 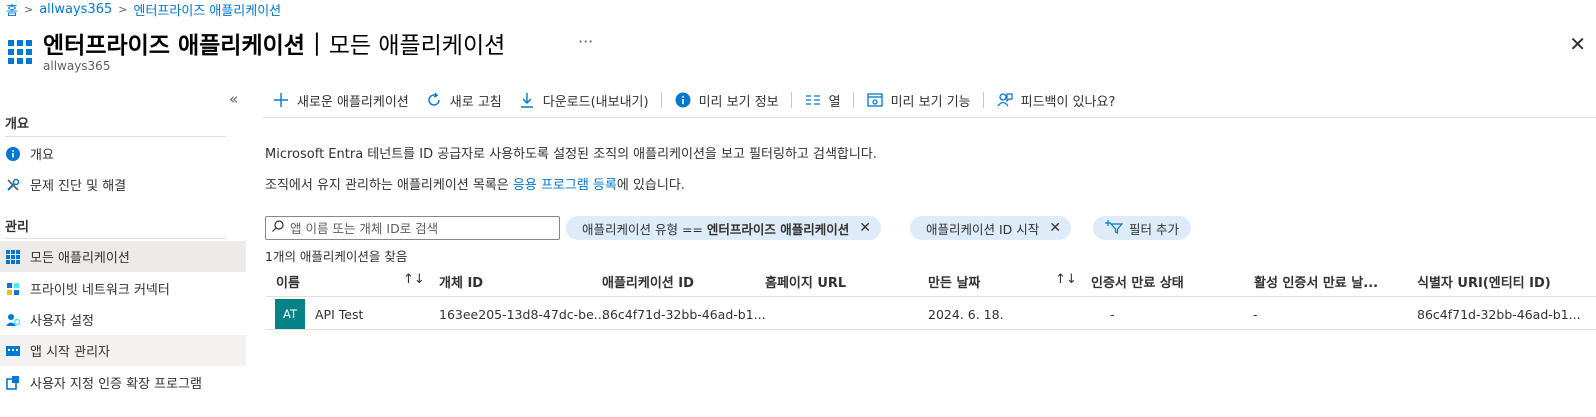 What do you see at coordinates (875, 100) in the screenshot?
I see `preview-features-icon` at bounding box center [875, 100].